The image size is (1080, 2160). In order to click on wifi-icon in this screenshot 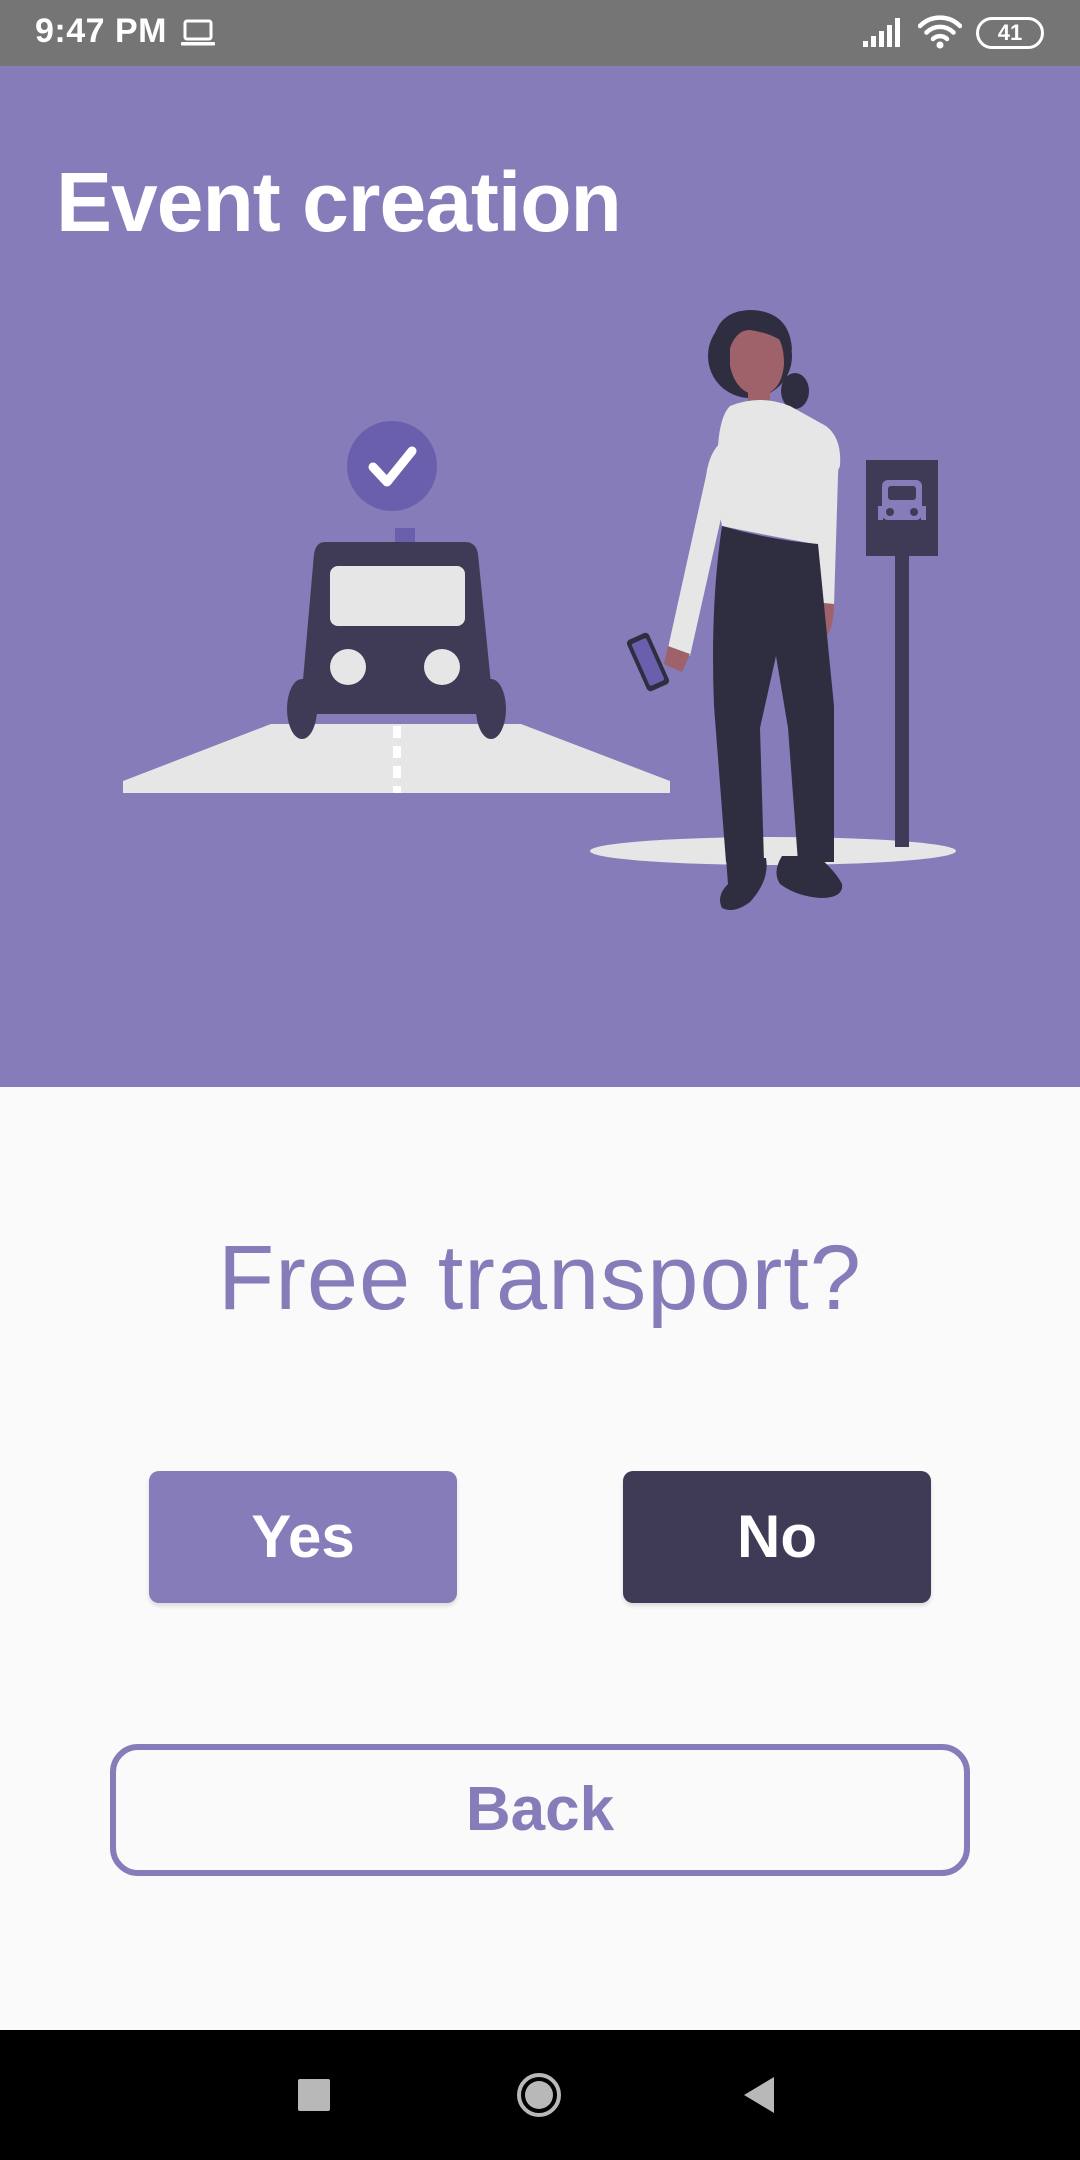, I will do `click(940, 32)`.